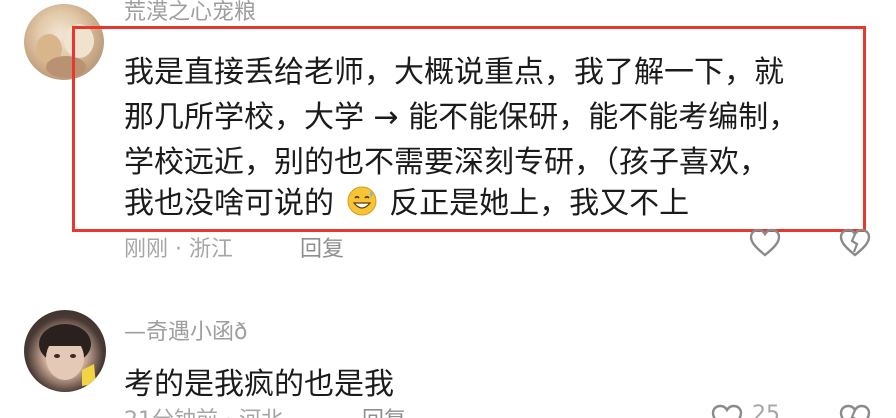 This screenshot has height=418, width=896. I want to click on comment-meta: 刚刚 · 浙江, so click(178, 249).